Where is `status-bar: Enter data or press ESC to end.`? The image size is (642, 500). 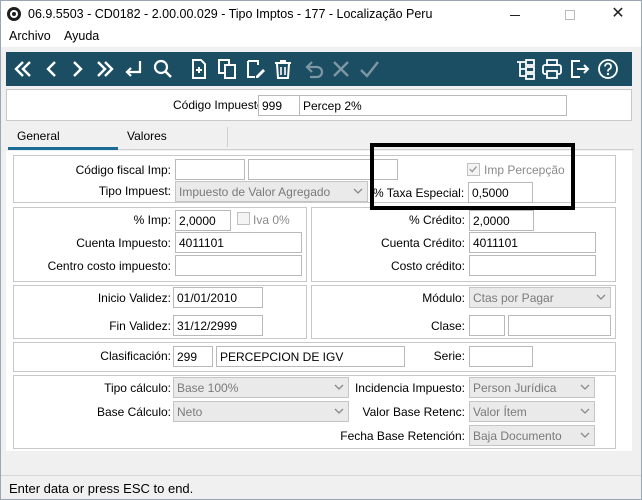
status-bar: Enter data or press ESC to end. is located at coordinates (321, 487).